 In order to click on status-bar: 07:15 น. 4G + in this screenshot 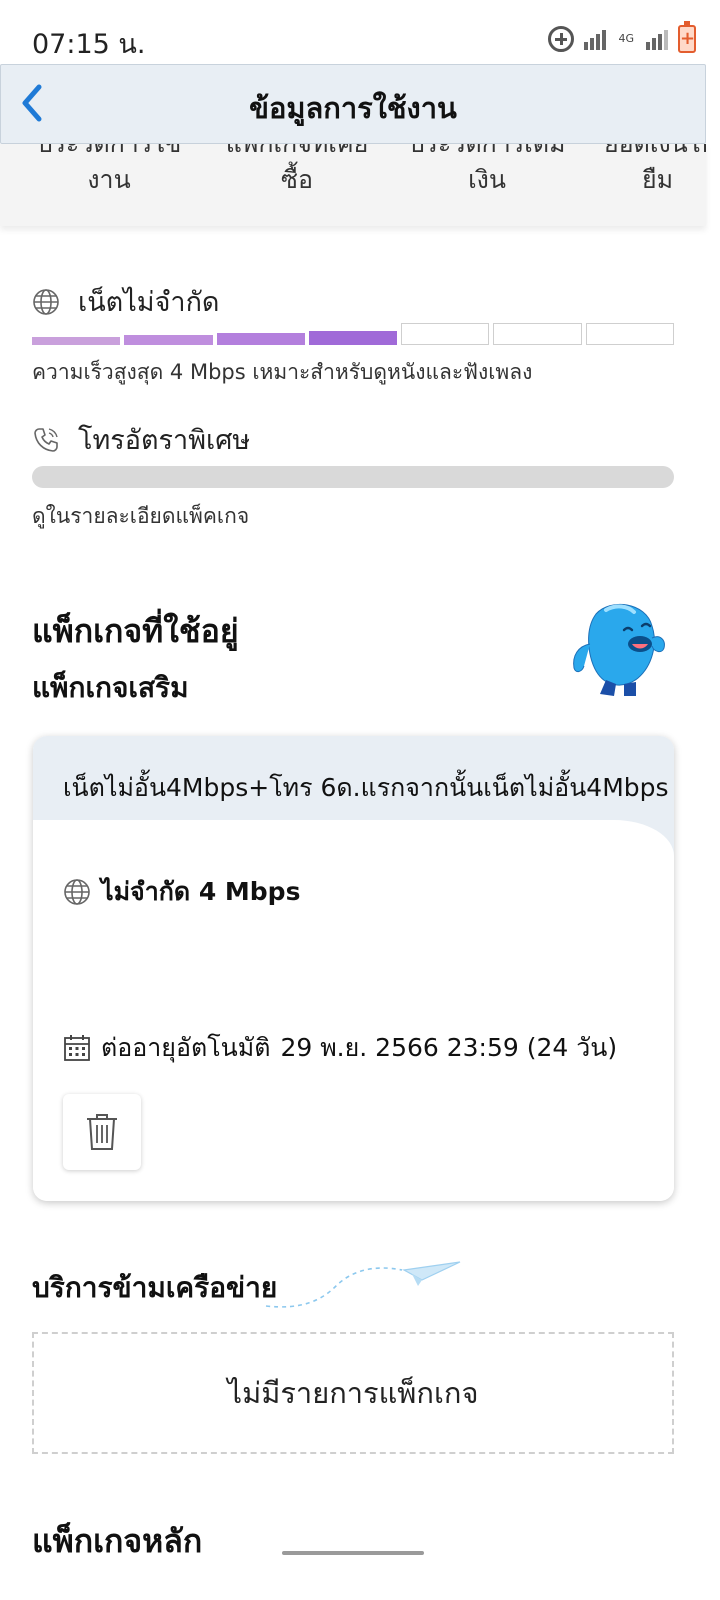, I will do `click(360, 33)`.